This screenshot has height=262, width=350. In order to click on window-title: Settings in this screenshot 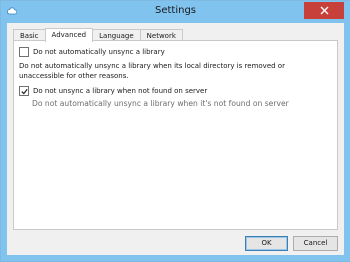, I will do `click(175, 10)`.